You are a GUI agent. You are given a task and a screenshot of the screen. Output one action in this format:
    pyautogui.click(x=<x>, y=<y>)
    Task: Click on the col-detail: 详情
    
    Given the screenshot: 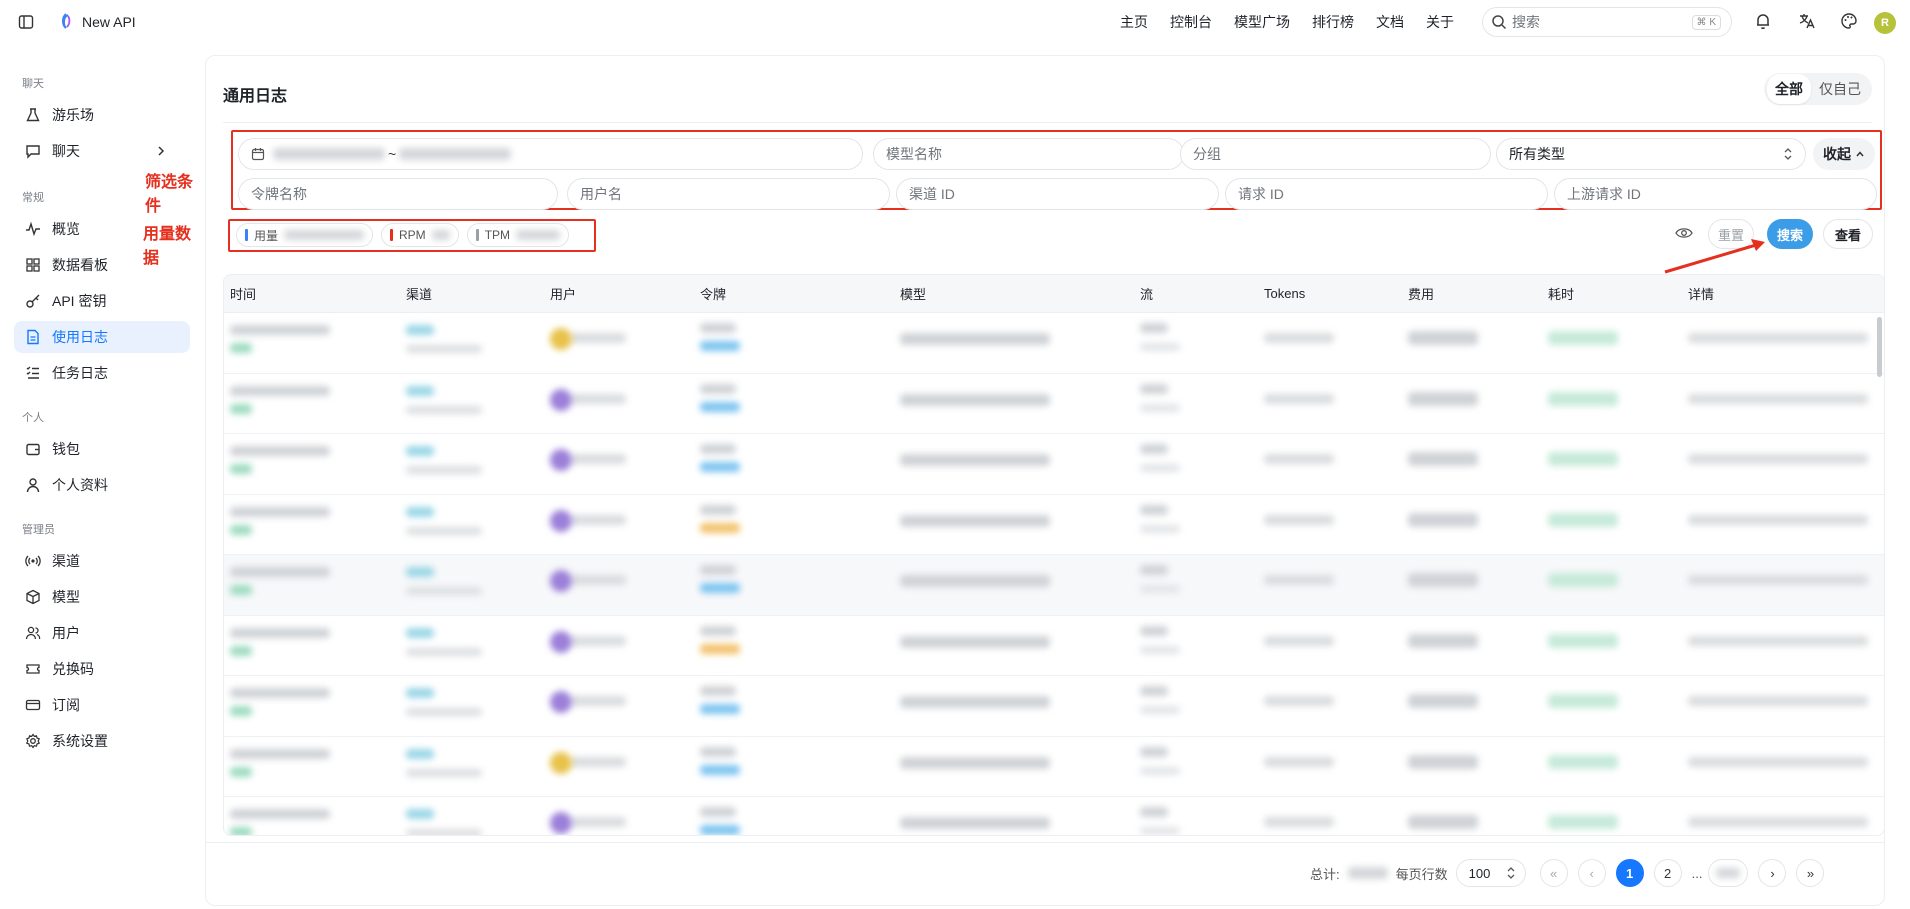 What is the action you would take?
    pyautogui.click(x=1701, y=293)
    